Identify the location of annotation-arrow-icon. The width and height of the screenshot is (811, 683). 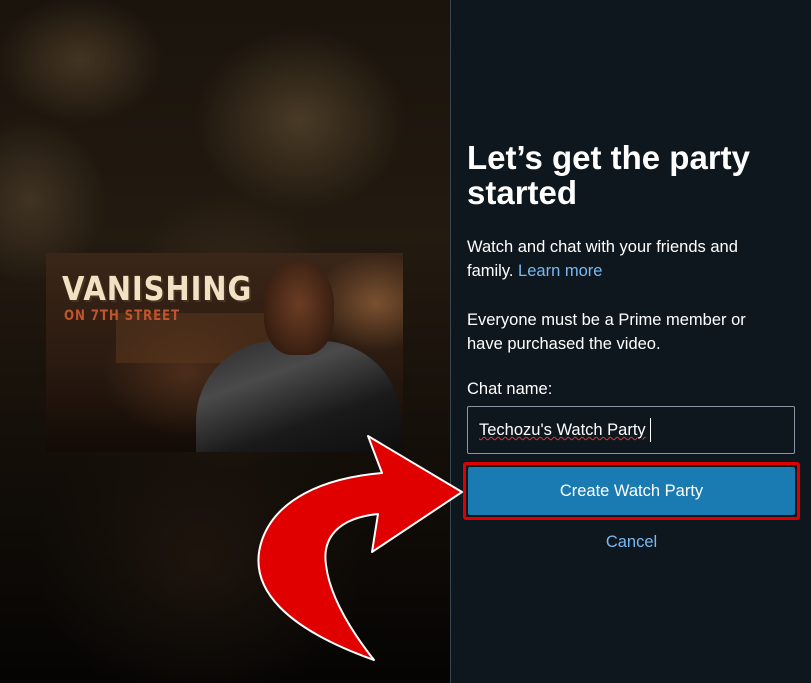
(360, 548).